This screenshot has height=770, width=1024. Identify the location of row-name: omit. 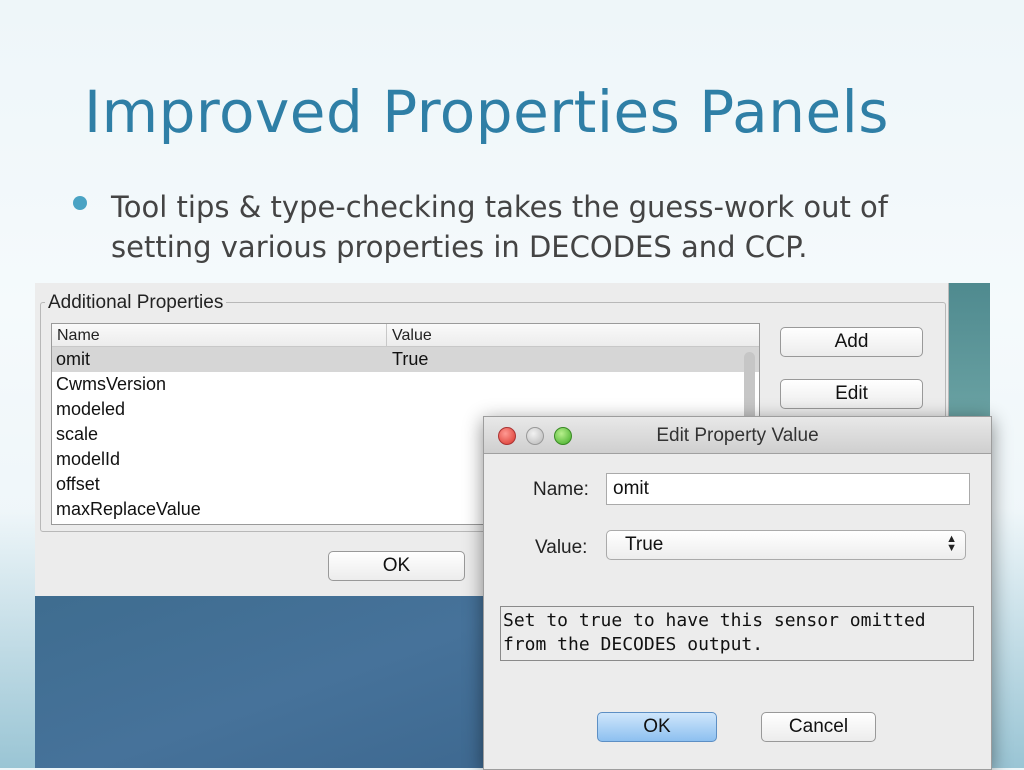
(73, 359).